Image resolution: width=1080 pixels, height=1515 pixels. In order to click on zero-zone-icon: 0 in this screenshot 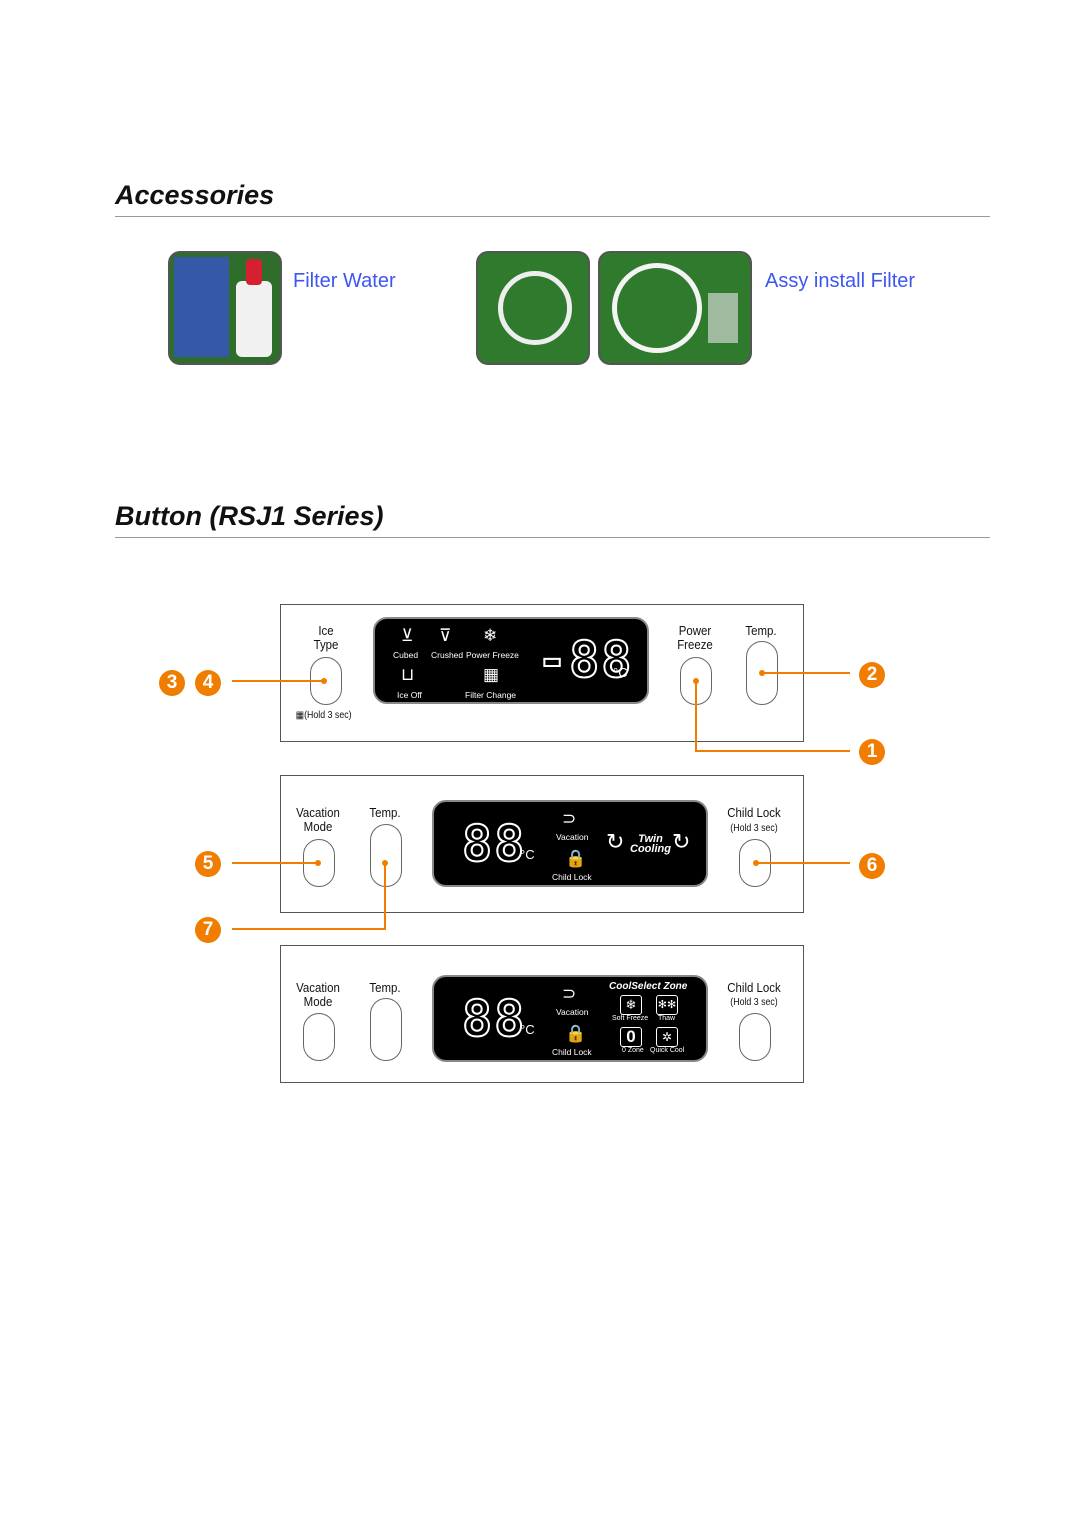, I will do `click(631, 1037)`.